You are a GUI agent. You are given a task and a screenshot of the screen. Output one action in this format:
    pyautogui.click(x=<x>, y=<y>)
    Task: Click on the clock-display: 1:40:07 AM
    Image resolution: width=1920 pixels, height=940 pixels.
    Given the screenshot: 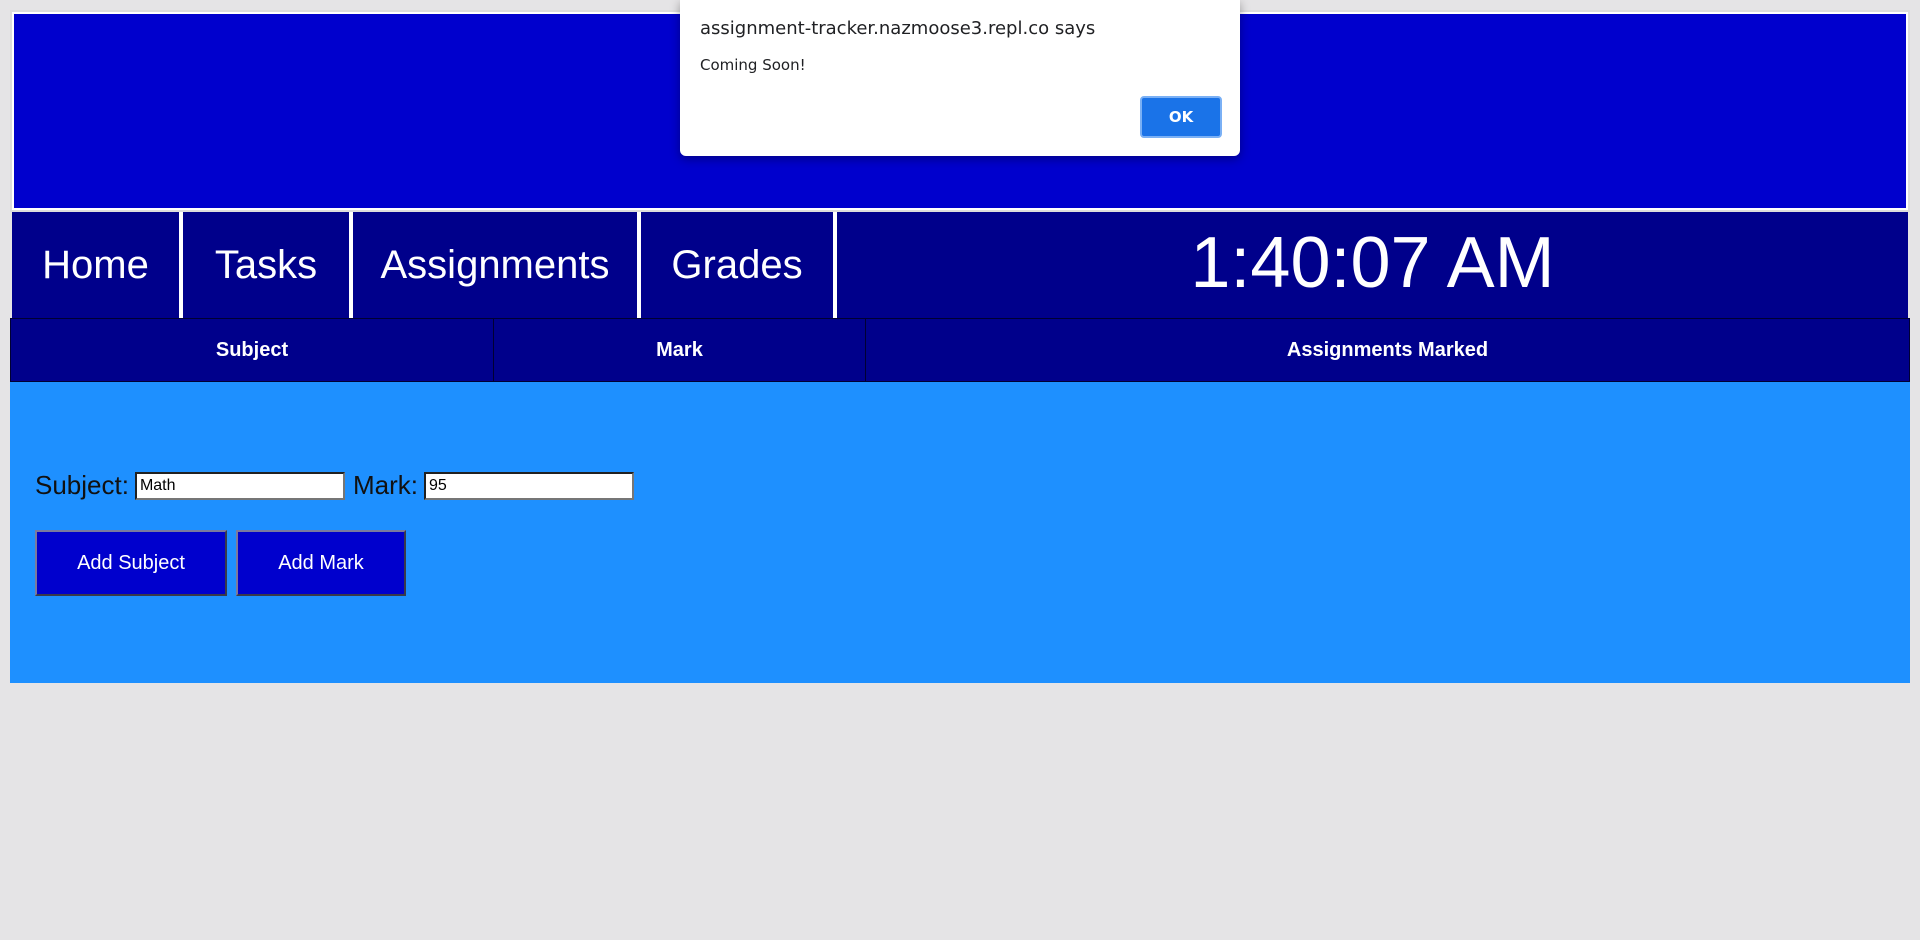 What is the action you would take?
    pyautogui.click(x=1372, y=263)
    